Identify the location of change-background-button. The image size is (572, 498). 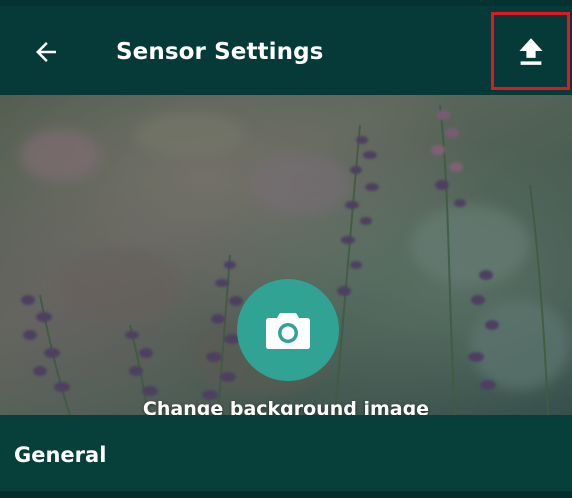
(288, 330).